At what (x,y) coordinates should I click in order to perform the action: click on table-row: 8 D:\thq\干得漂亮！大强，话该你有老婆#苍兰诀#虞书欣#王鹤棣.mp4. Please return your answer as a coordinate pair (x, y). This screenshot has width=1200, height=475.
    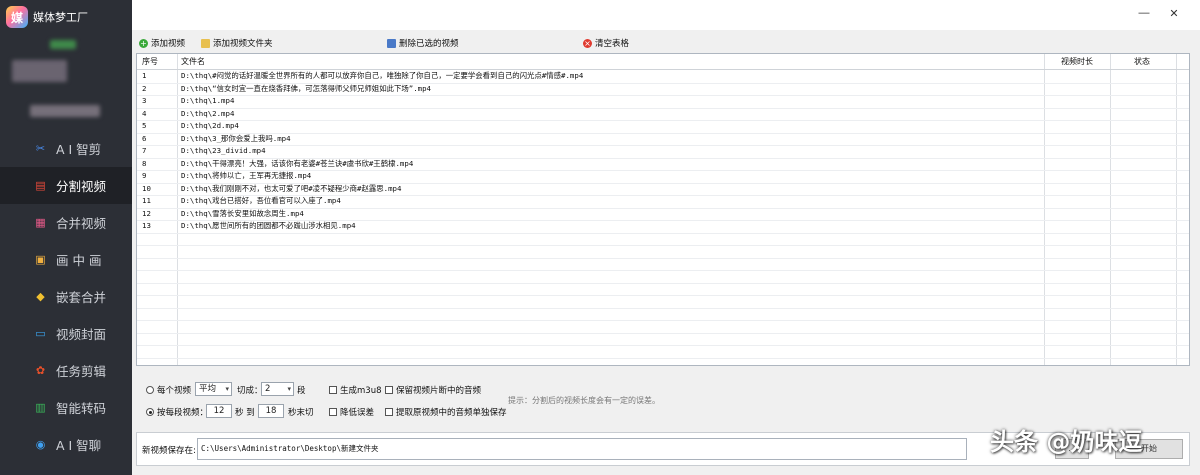
    Looking at the image, I should click on (663, 164).